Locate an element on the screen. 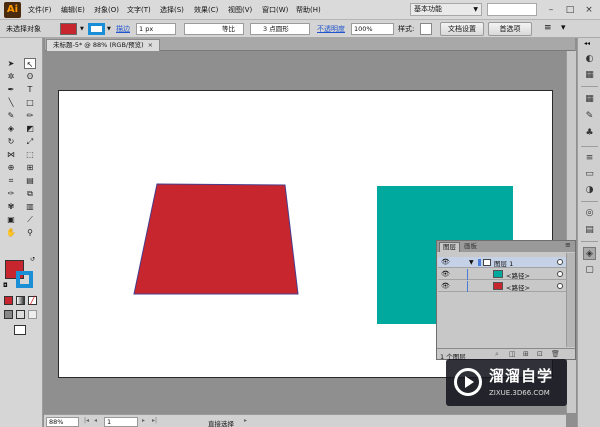  document-setup-button: 文档设置 is located at coordinates (462, 29).